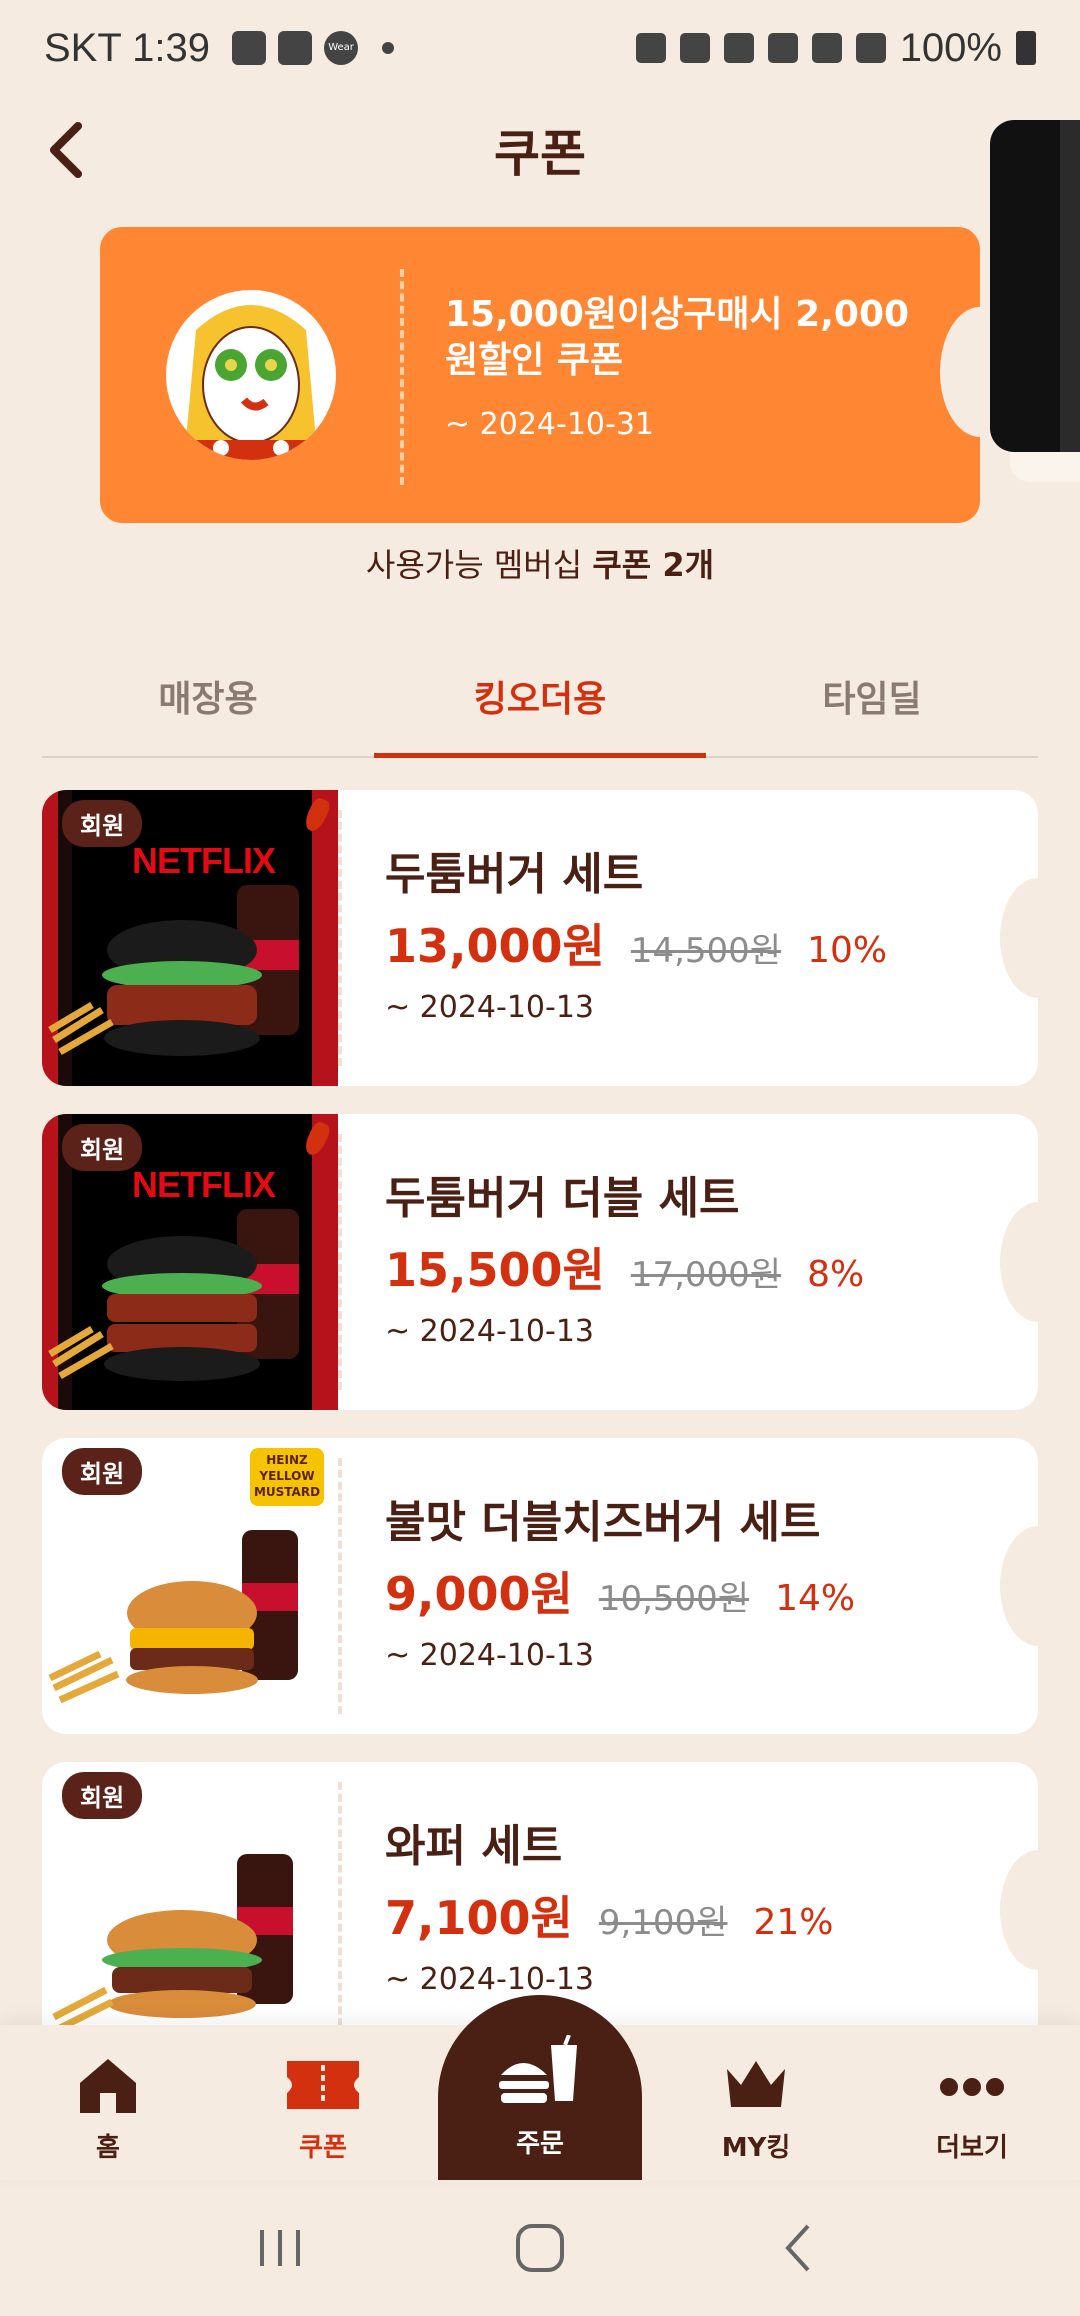  I want to click on coupon-image: 회원, so click(190, 1893).